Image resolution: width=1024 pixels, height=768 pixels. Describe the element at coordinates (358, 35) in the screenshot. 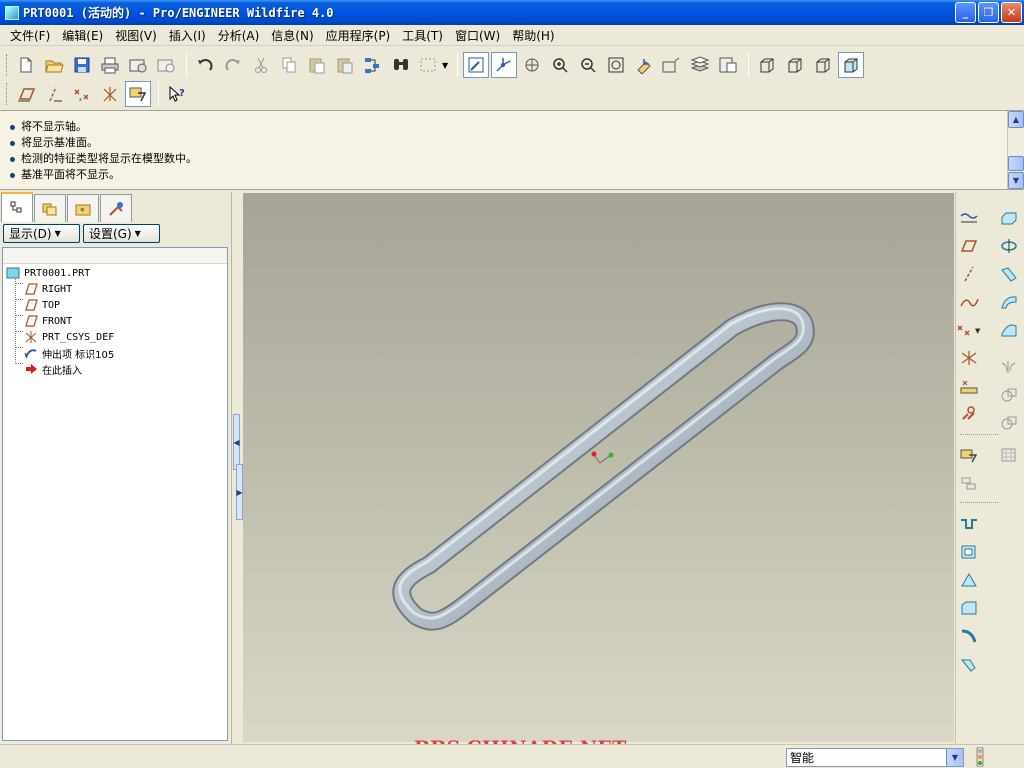

I see `menu-applications: 应用程序(P)` at that location.